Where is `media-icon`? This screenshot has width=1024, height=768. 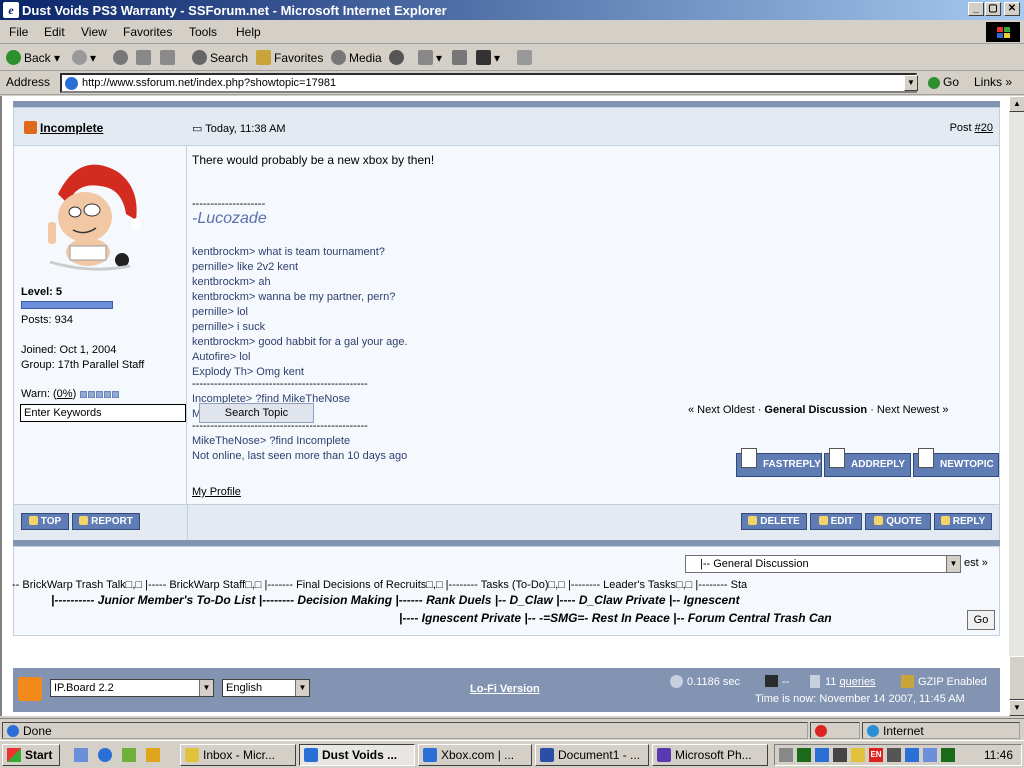
media-icon is located at coordinates (338, 57).